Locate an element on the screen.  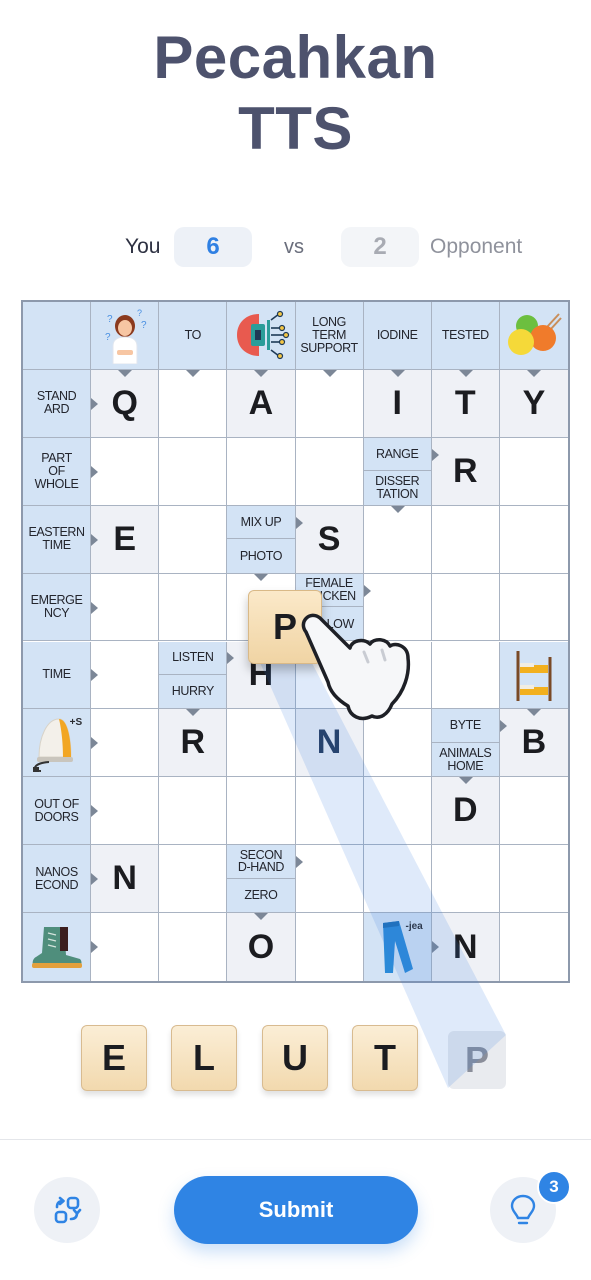
letter-cell: Y is located at coordinates (533, 403).